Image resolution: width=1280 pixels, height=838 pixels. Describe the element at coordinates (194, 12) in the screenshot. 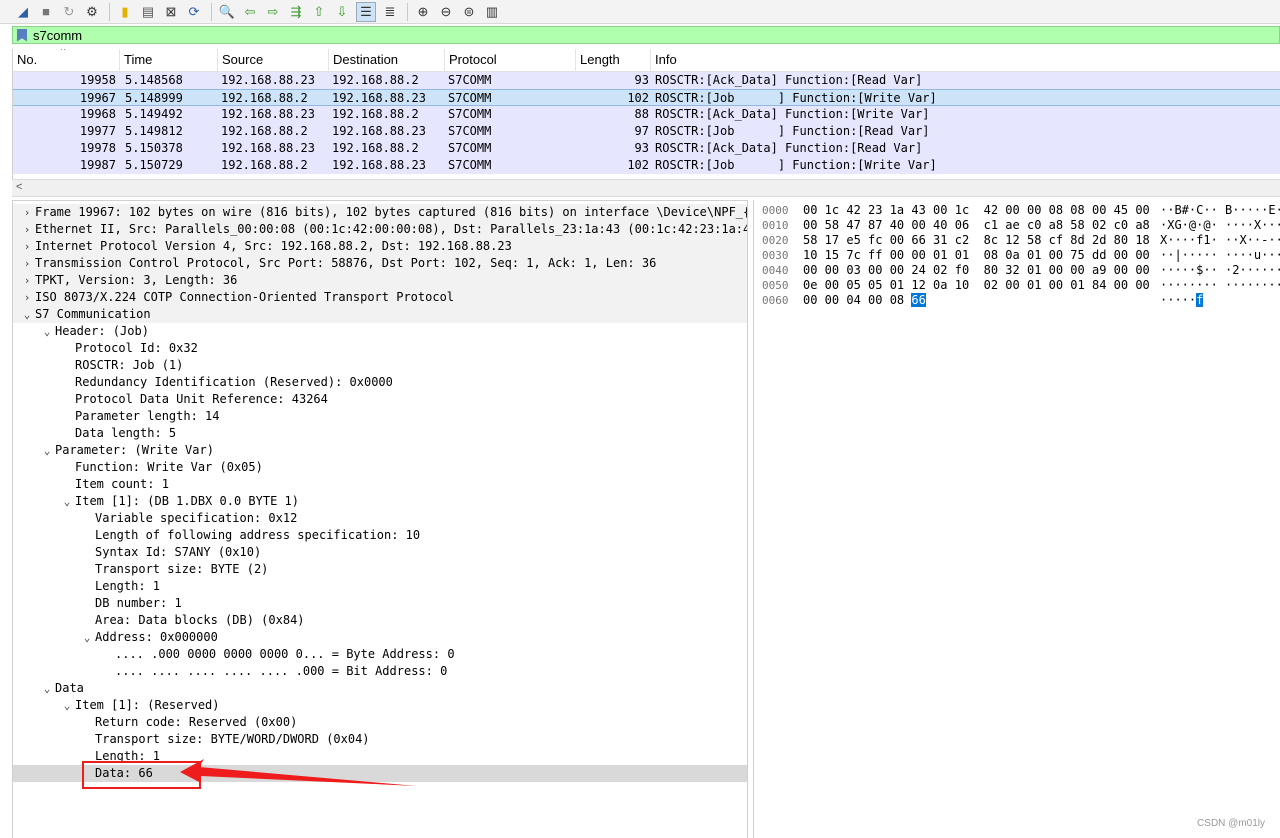

I see `reload-file-icon: ⟳` at that location.